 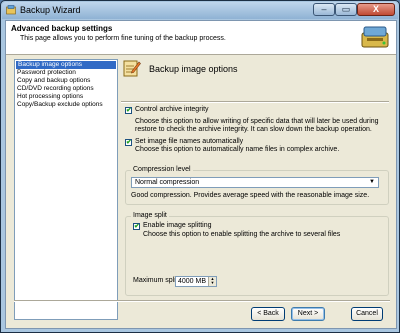 What do you see at coordinates (375, 37) in the screenshot?
I see `backup-drive-icon` at bounding box center [375, 37].